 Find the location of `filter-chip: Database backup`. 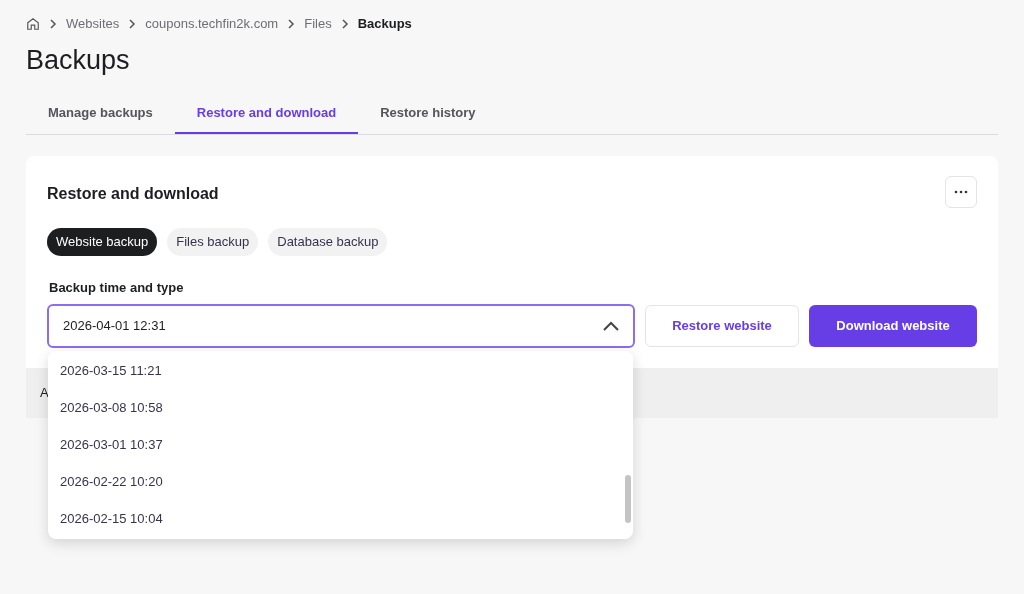

filter-chip: Database backup is located at coordinates (328, 242).